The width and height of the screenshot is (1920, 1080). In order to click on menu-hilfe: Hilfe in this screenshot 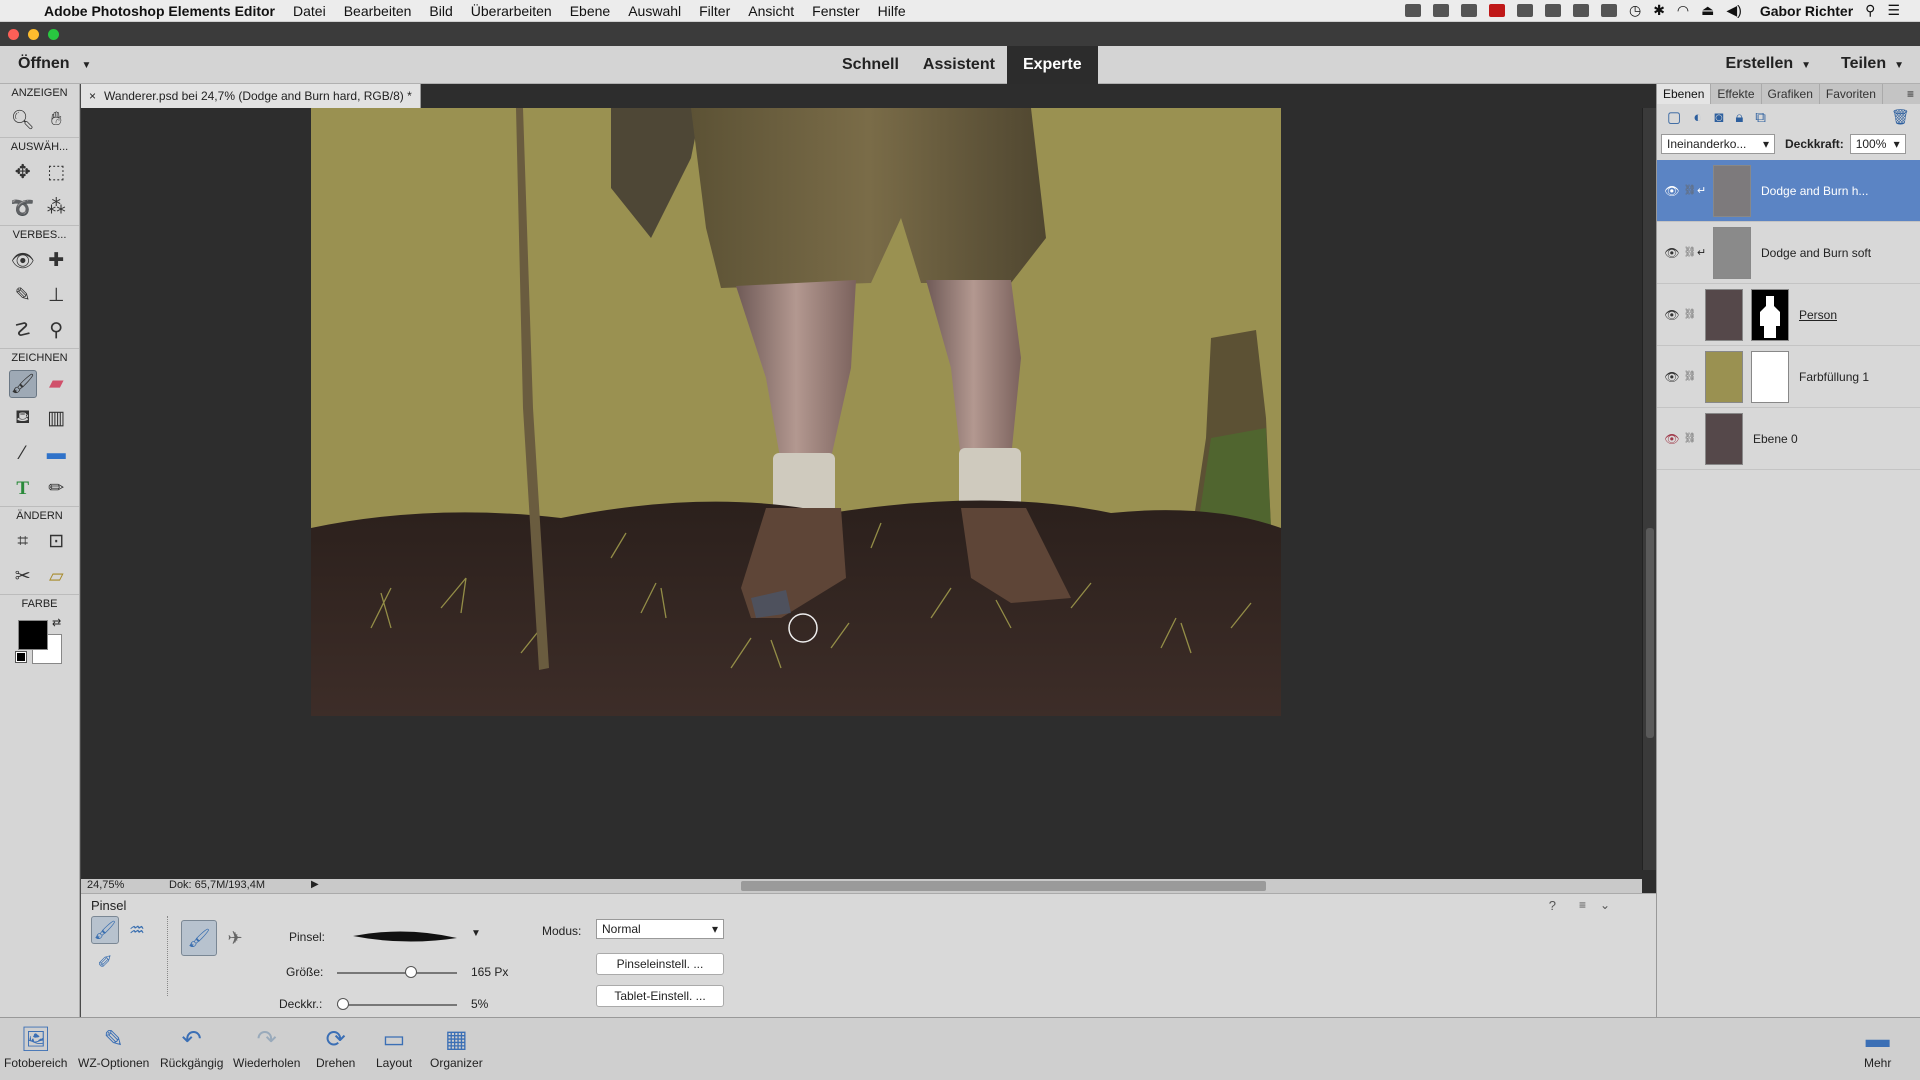, I will do `click(892, 11)`.